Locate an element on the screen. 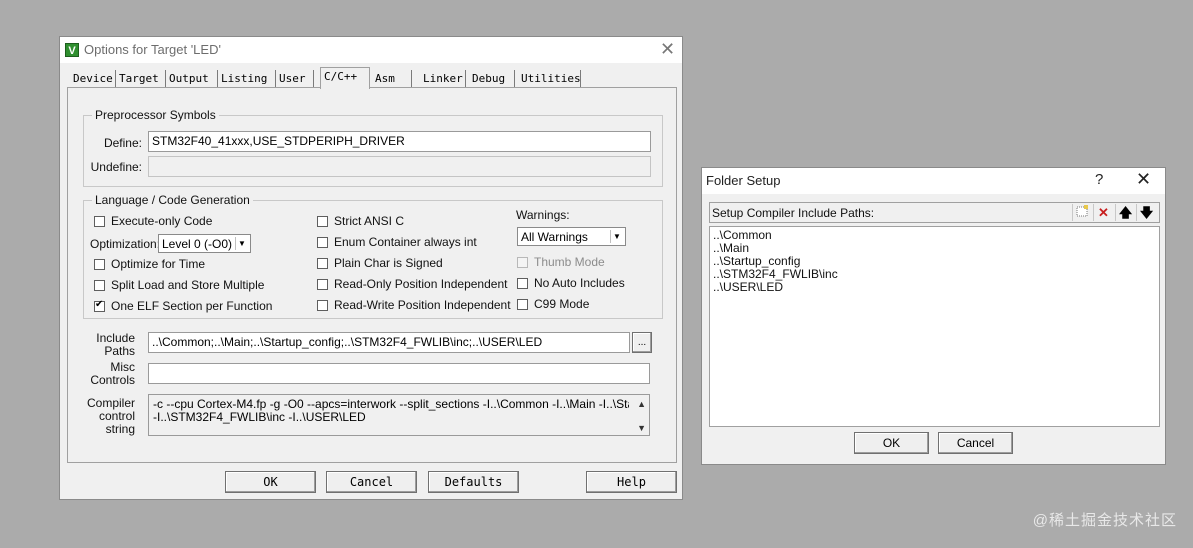  misc-controls-field is located at coordinates (399, 373).